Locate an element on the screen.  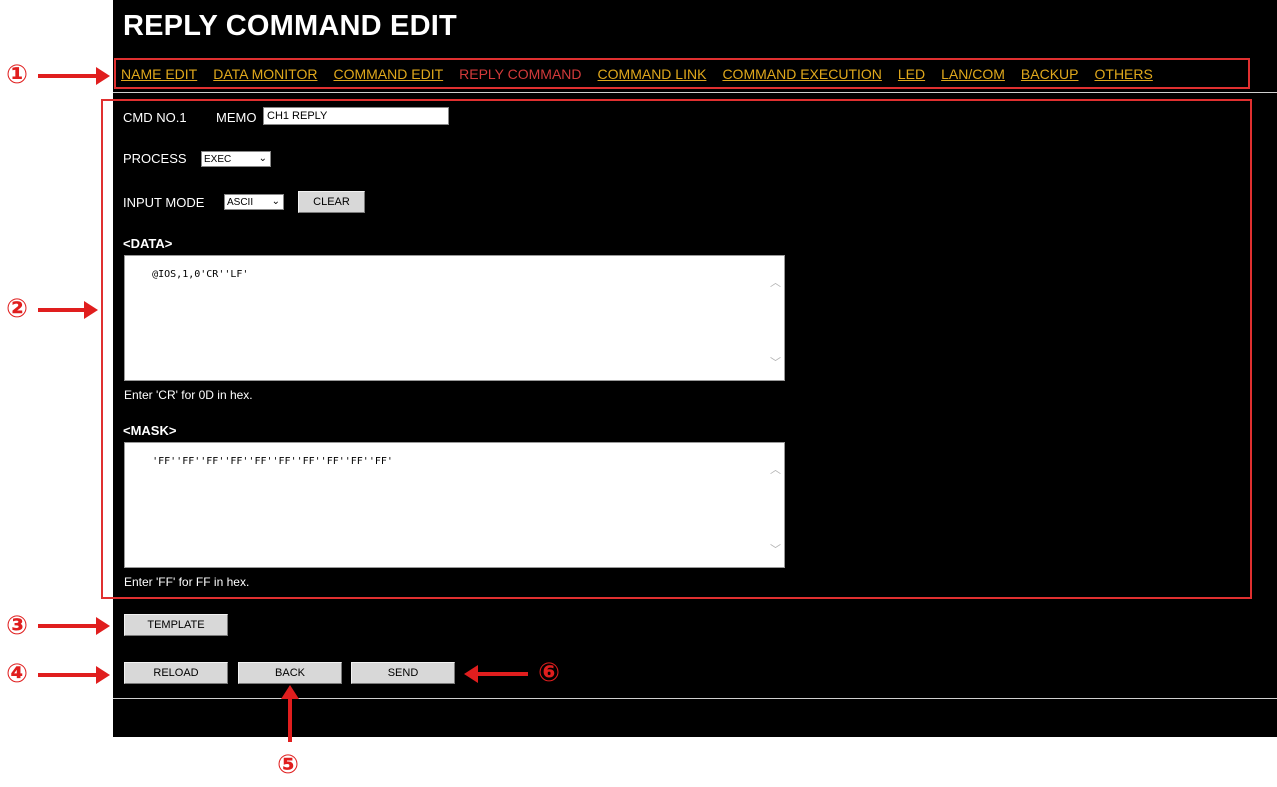
callout-3: ③ is located at coordinates (17, 626).